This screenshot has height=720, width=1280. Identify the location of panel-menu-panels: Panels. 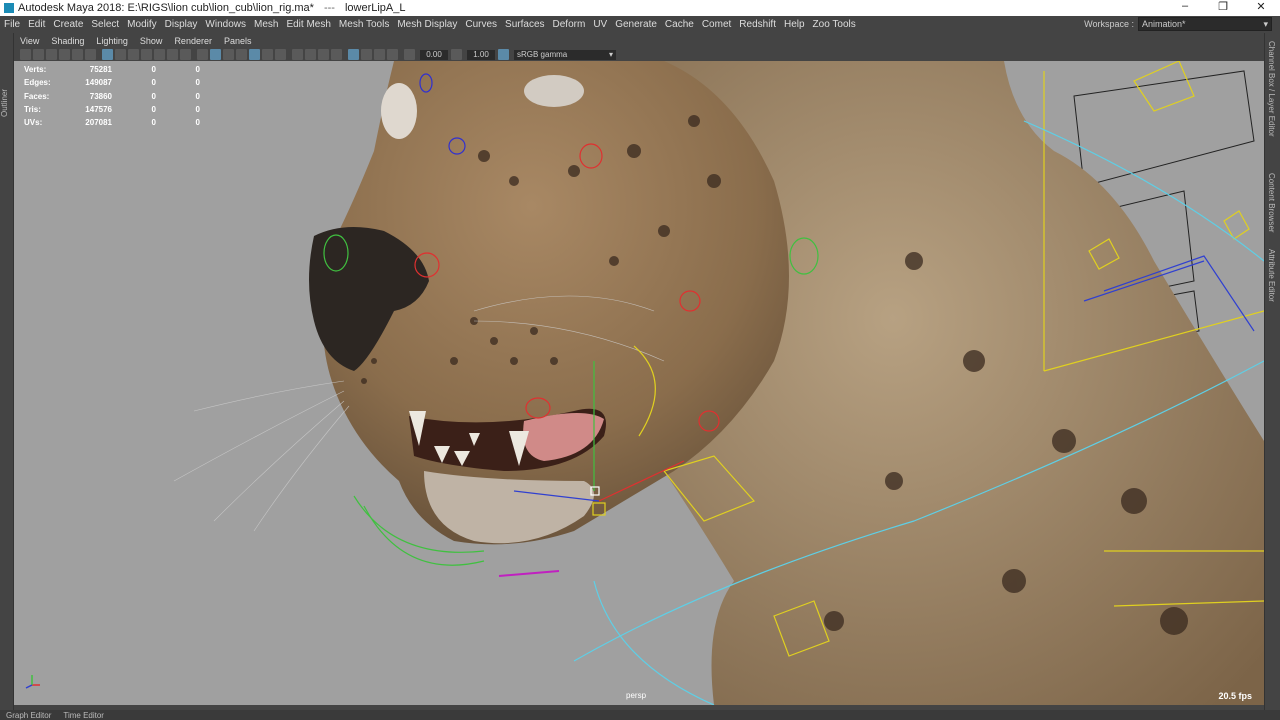
(238, 42).